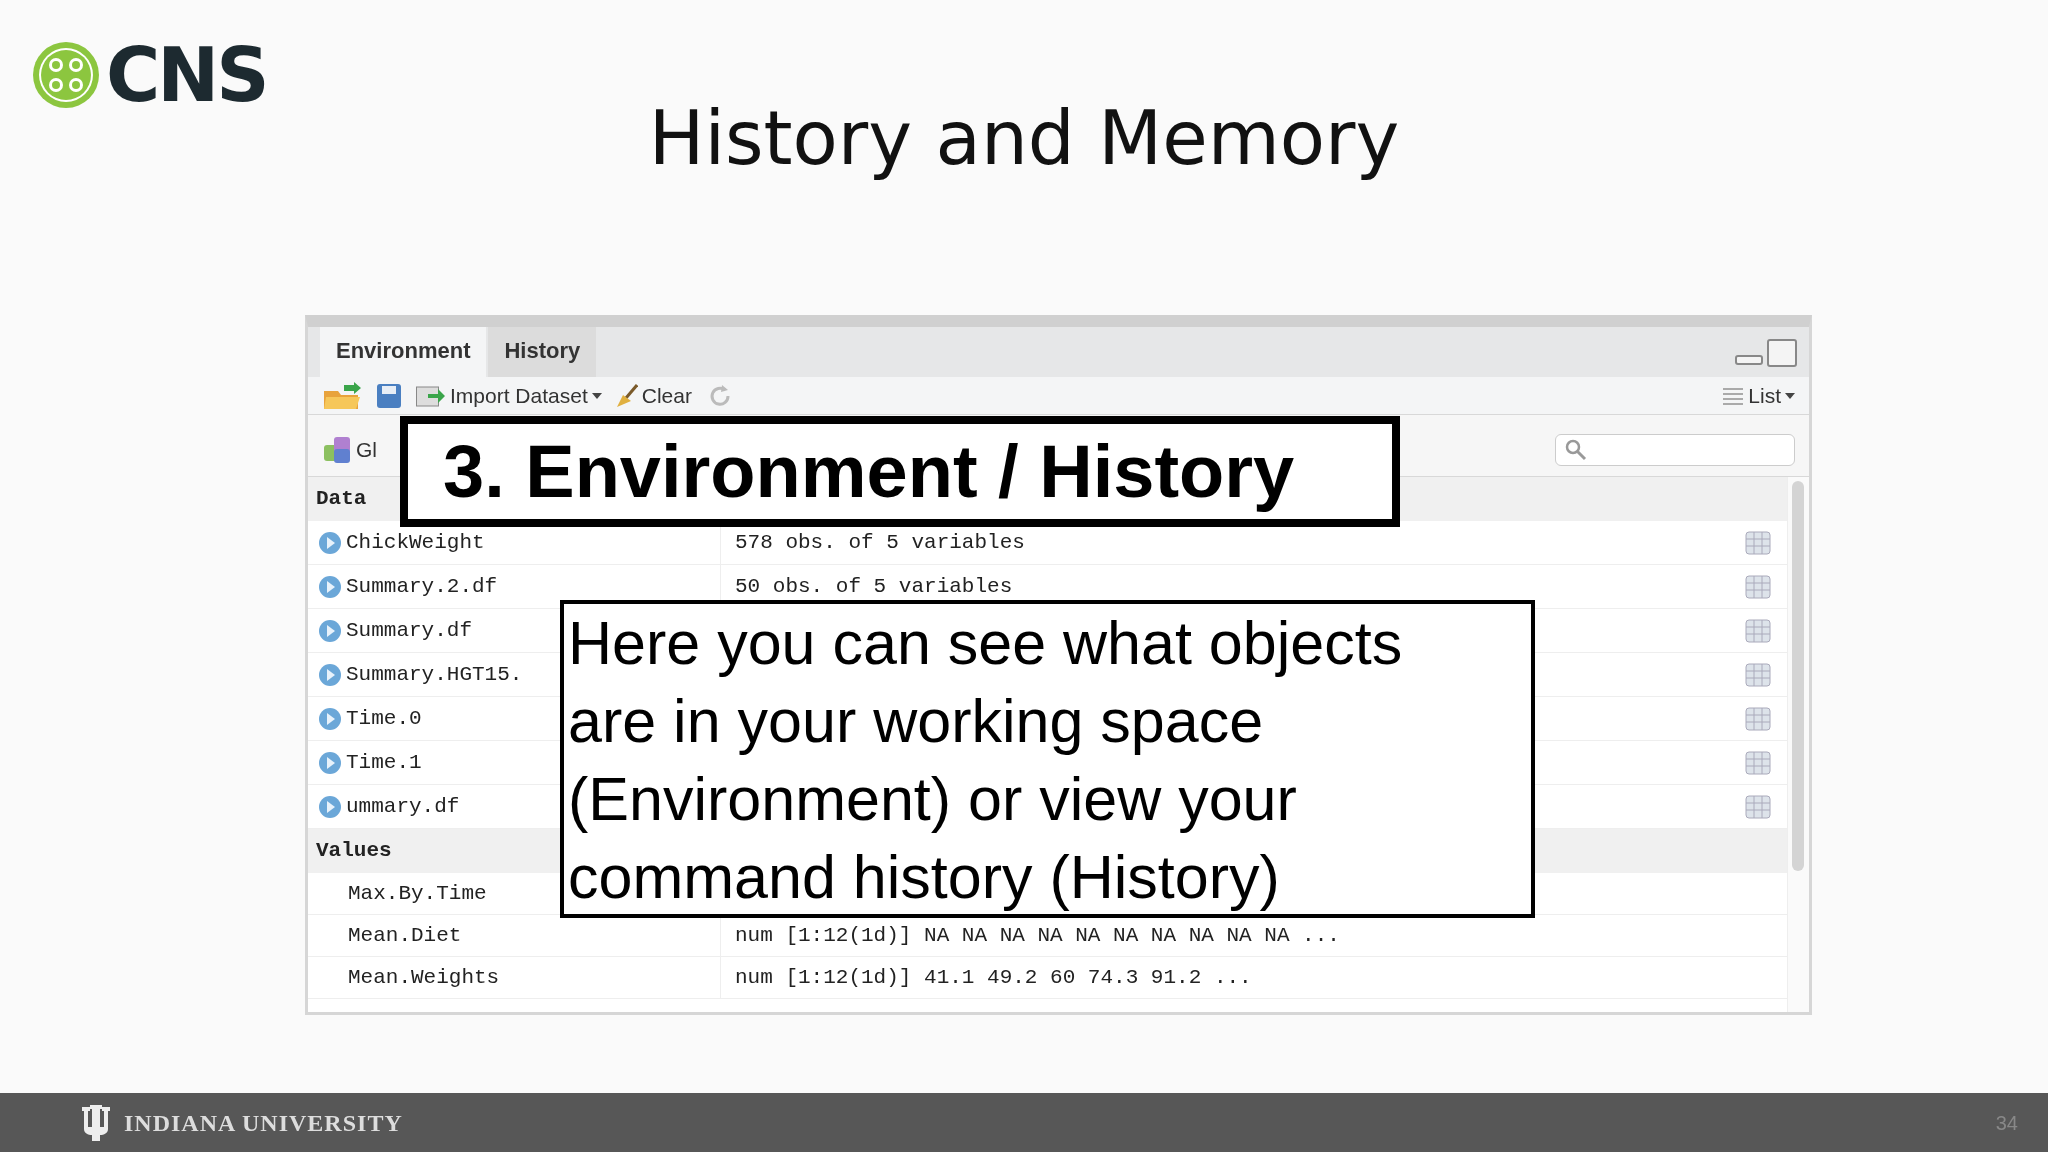 The width and height of the screenshot is (2048, 1152). Describe the element at coordinates (417, 893) in the screenshot. I see `variable-name: Max.By.Time` at that location.